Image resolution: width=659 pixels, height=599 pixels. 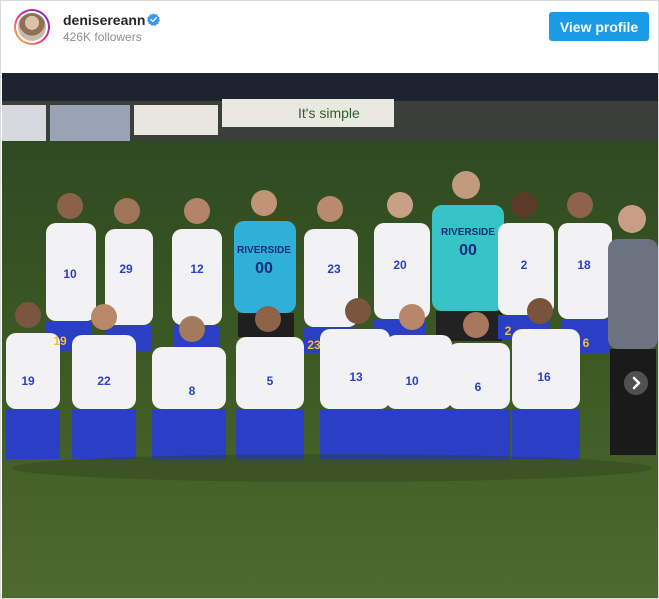 What do you see at coordinates (584, 265) in the screenshot?
I see `jersey-number: 18` at bounding box center [584, 265].